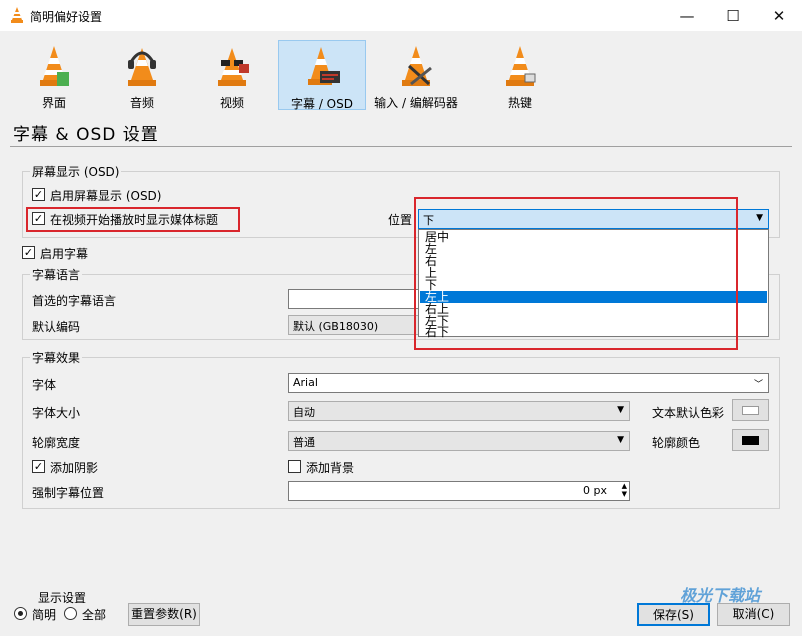 Image resolution: width=802 pixels, height=636 pixels. What do you see at coordinates (400, 220) in the screenshot?
I see `position-label: 位置` at bounding box center [400, 220].